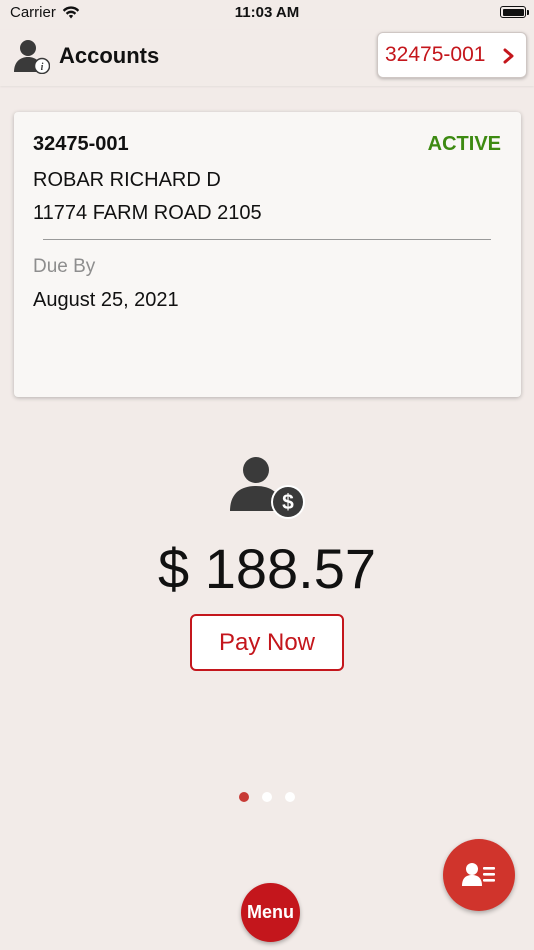 Image resolution: width=534 pixels, height=950 pixels. Describe the element at coordinates (42, 67) in the screenshot. I see `svg-text: i` at that location.